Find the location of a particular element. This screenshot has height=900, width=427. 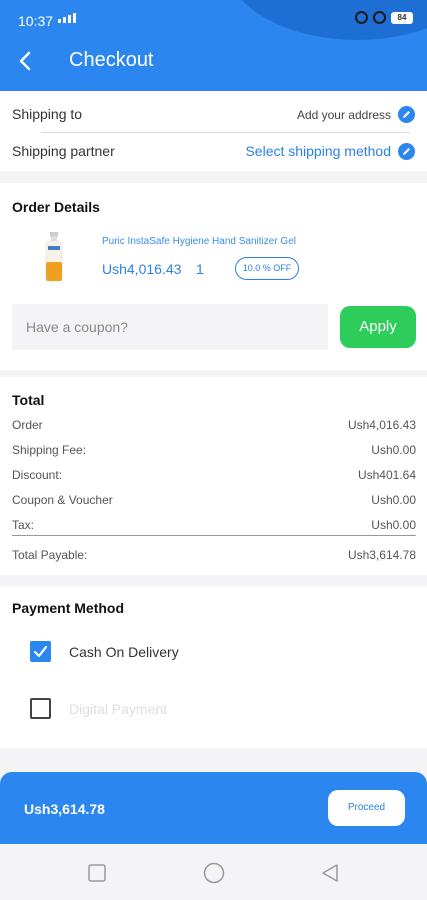

home-icon is located at coordinates (214, 873).